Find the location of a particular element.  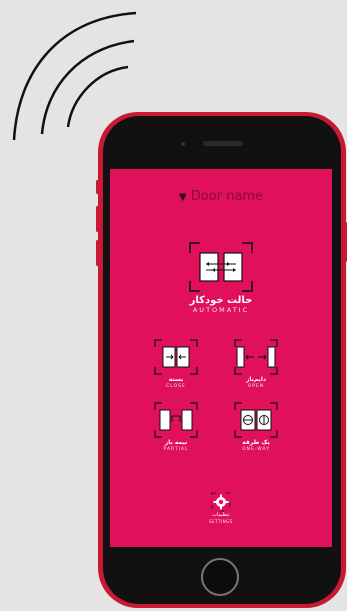

earpiece is located at coordinates (223, 143).